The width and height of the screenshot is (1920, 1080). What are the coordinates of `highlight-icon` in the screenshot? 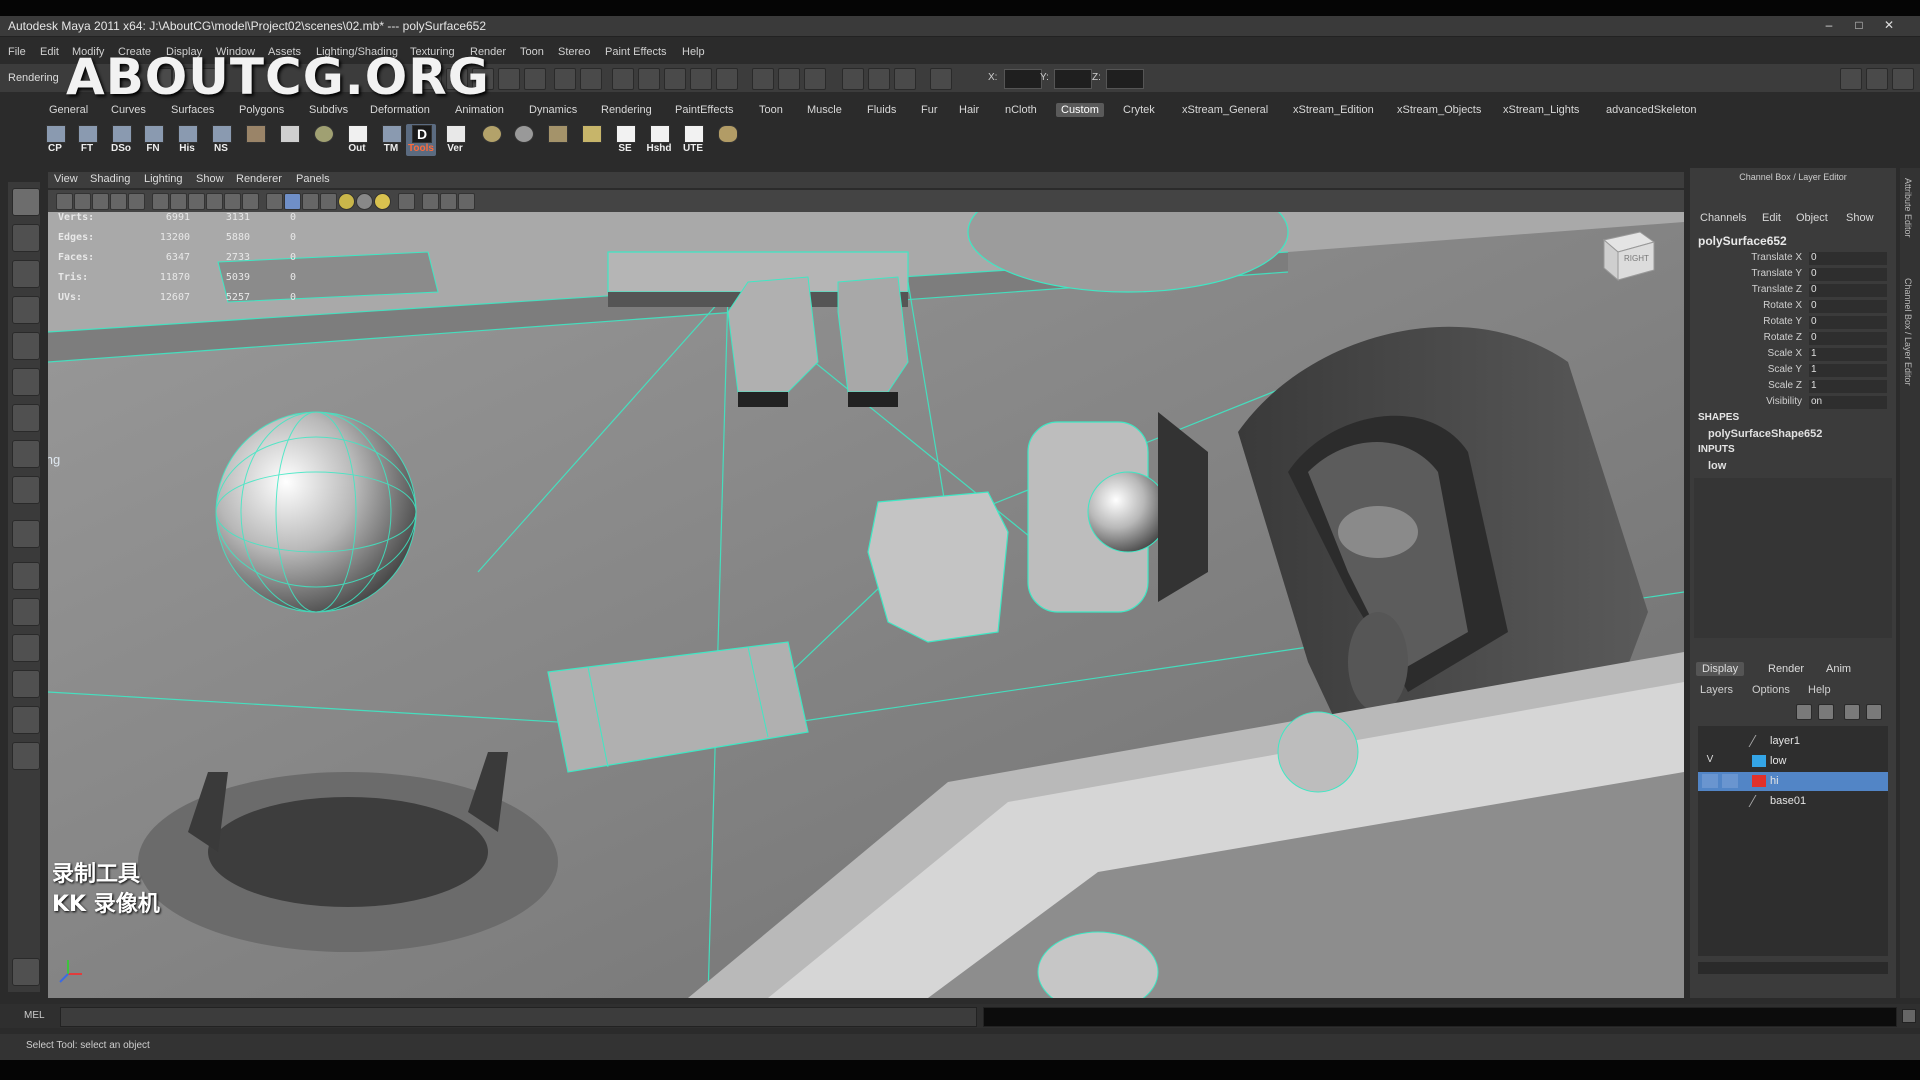 It's located at (591, 79).